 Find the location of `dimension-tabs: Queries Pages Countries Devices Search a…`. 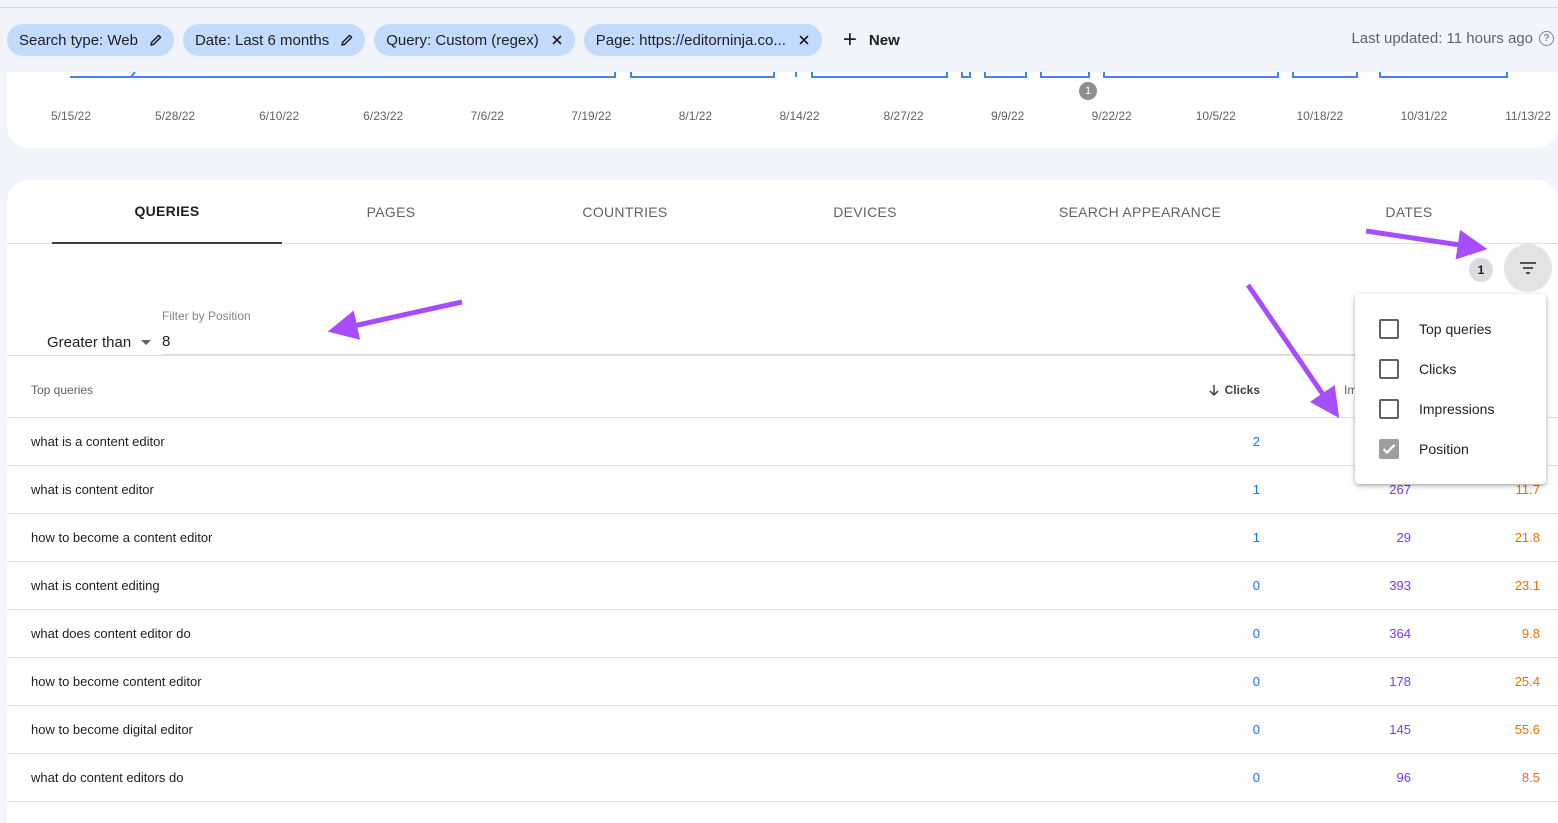

dimension-tabs: Queries Pages Countries Devices Search a… is located at coordinates (782, 212).